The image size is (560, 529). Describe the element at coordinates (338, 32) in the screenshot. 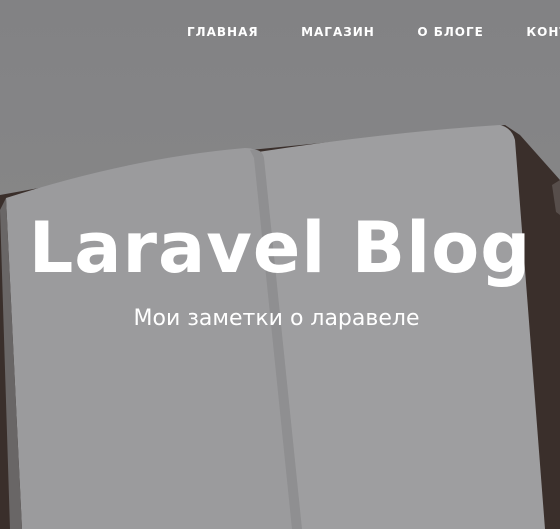

I see `nav-item-shop: МАГАЗИН` at that location.